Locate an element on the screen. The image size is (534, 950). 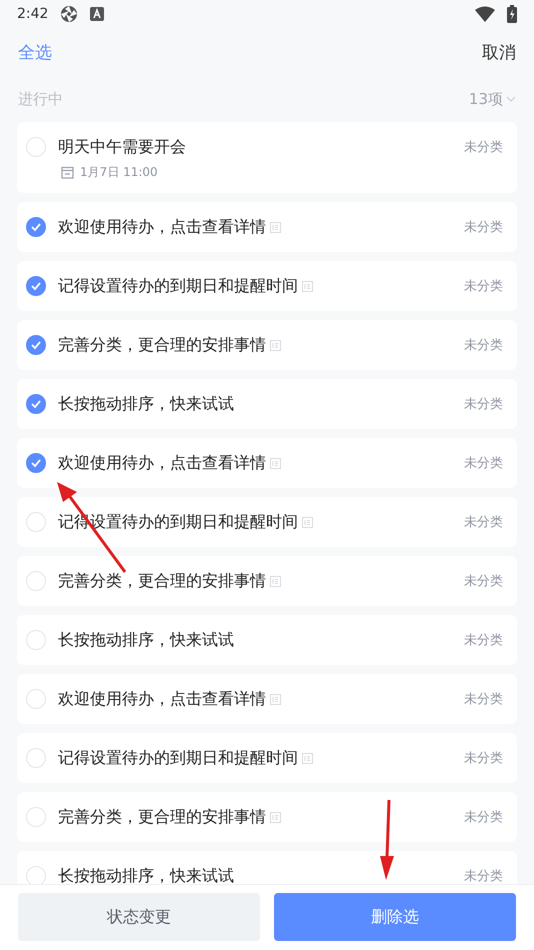
status-time: 2:42 is located at coordinates (32, 14).